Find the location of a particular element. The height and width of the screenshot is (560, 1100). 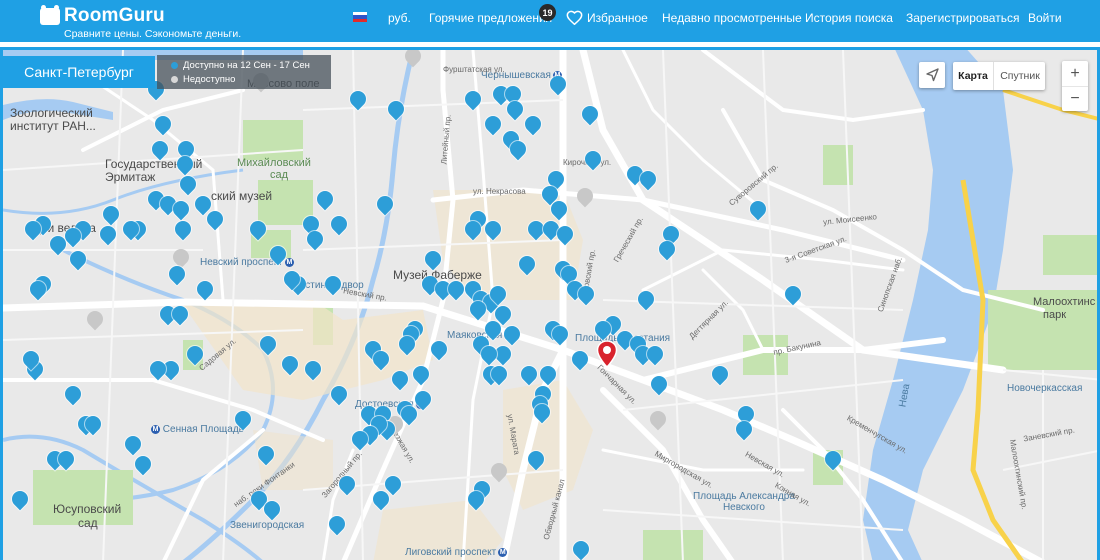

city-tab: Санкт-Петербург is located at coordinates (79, 72).